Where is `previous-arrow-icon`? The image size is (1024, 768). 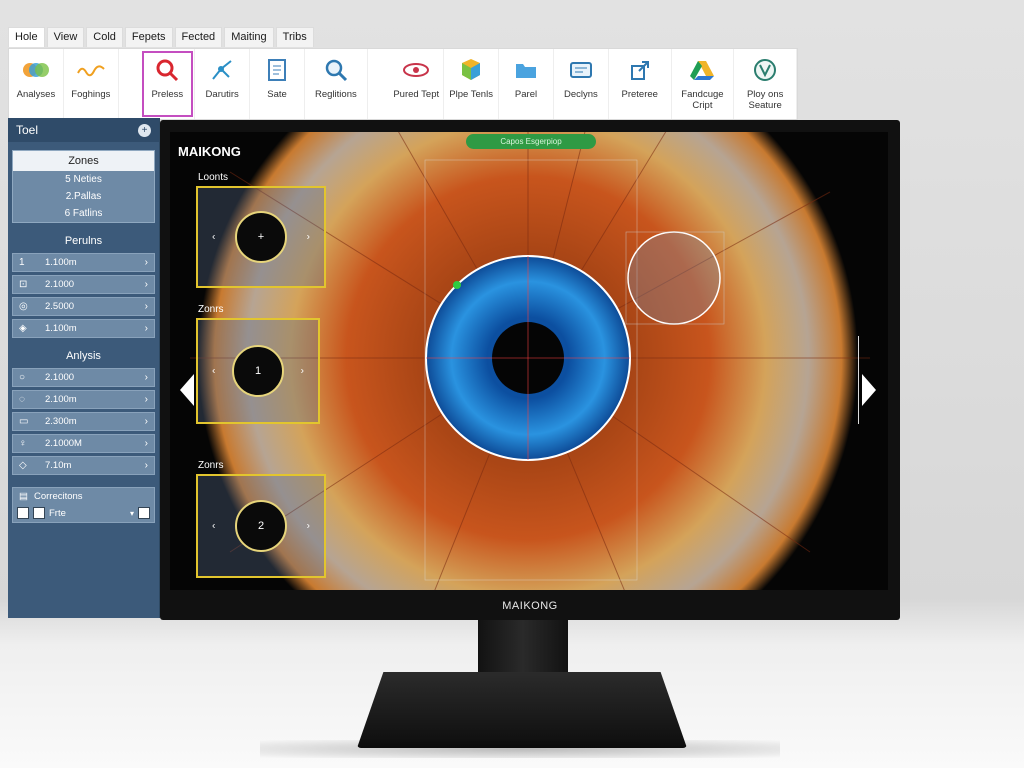
previous-arrow-icon is located at coordinates (187, 390).